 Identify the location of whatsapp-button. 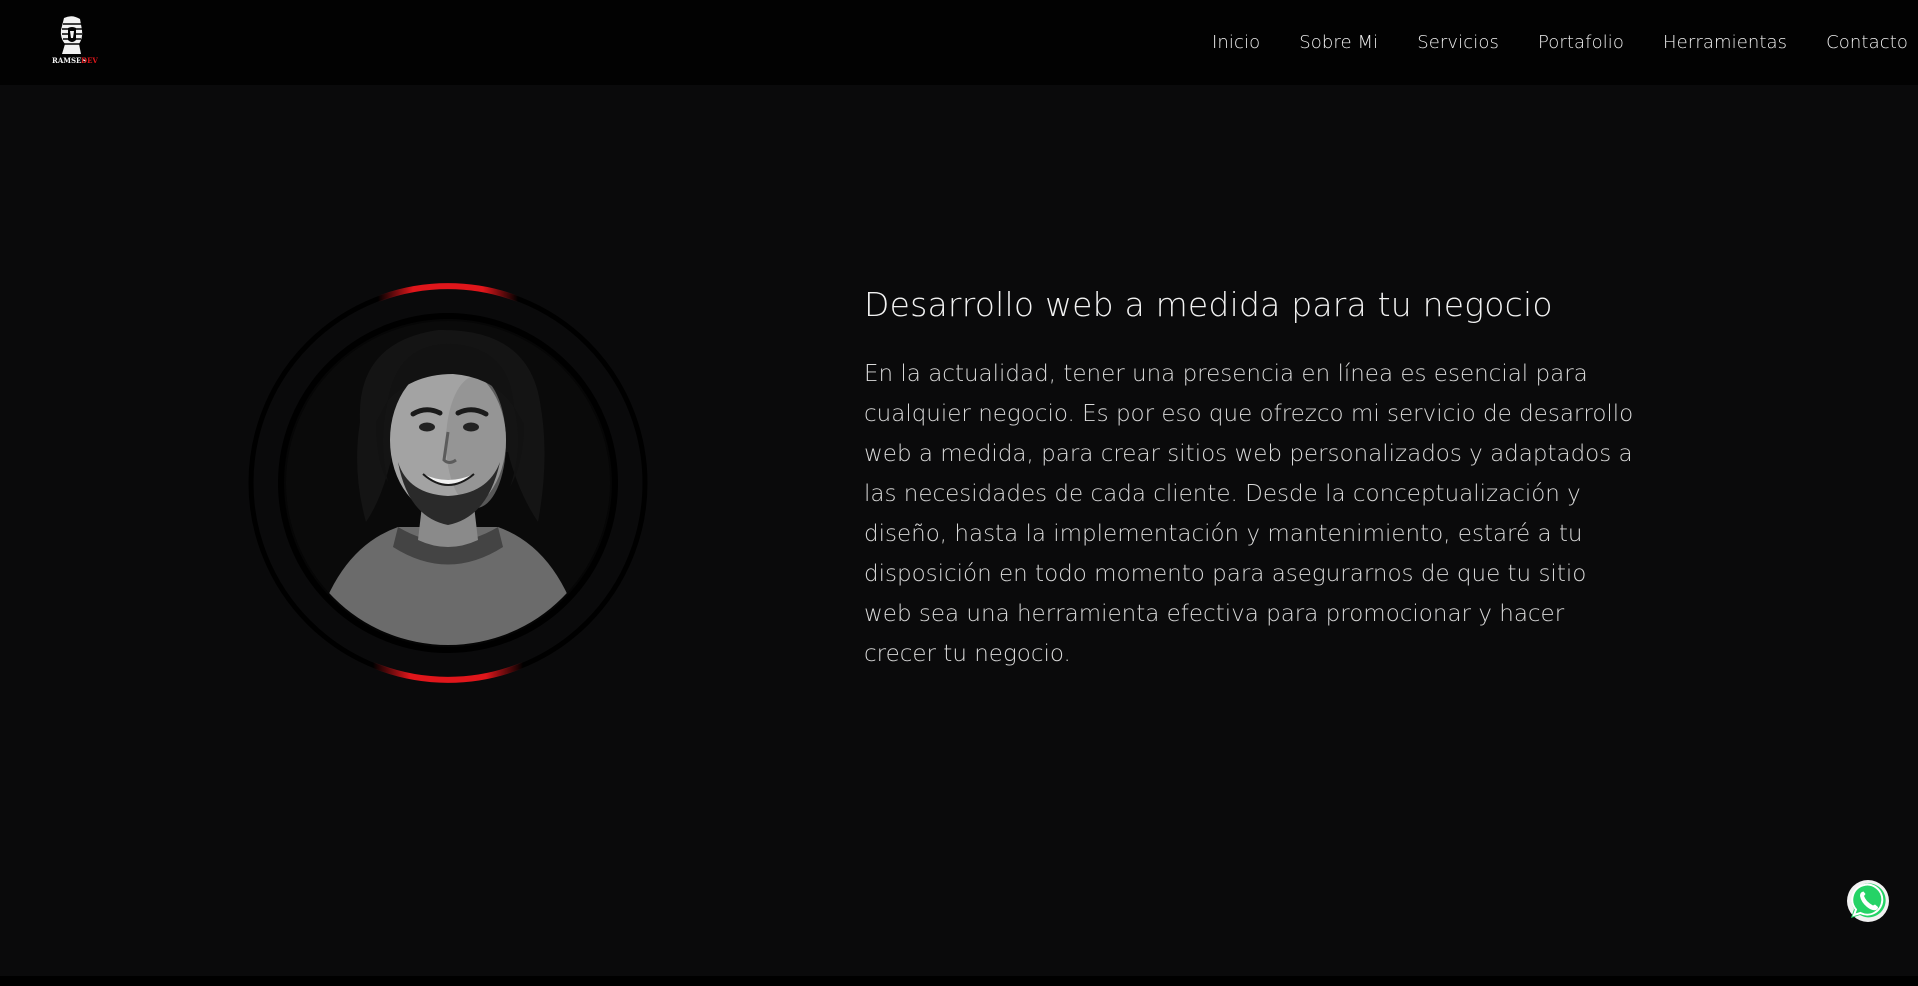
(1868, 901).